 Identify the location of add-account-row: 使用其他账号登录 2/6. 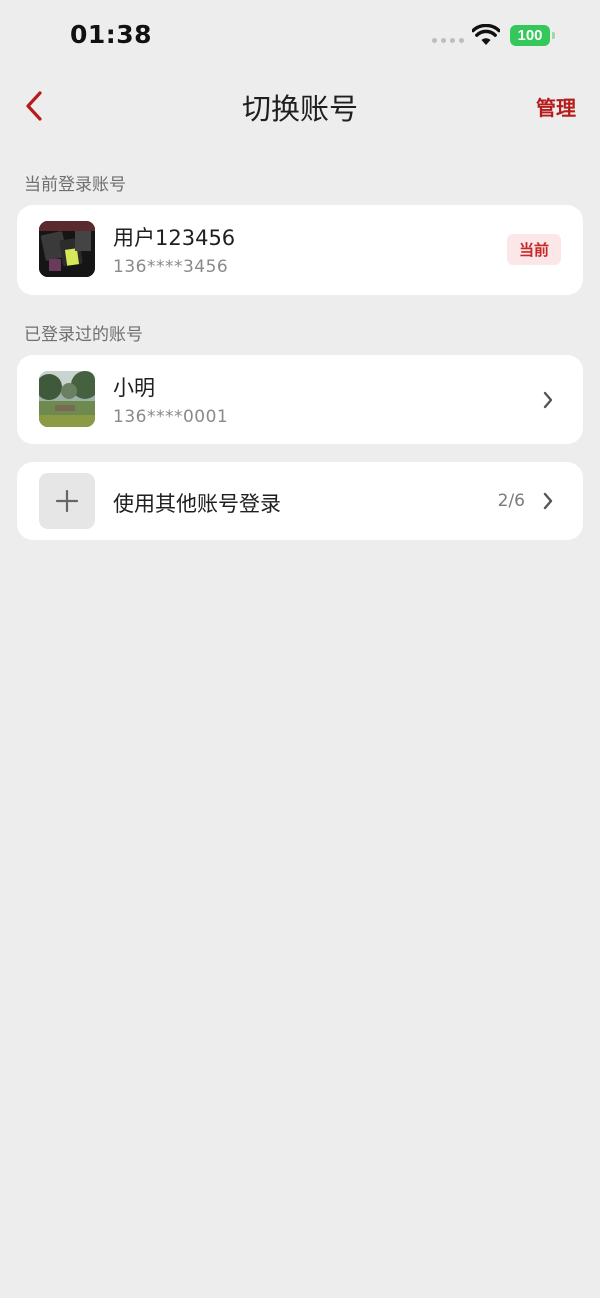
(300, 501).